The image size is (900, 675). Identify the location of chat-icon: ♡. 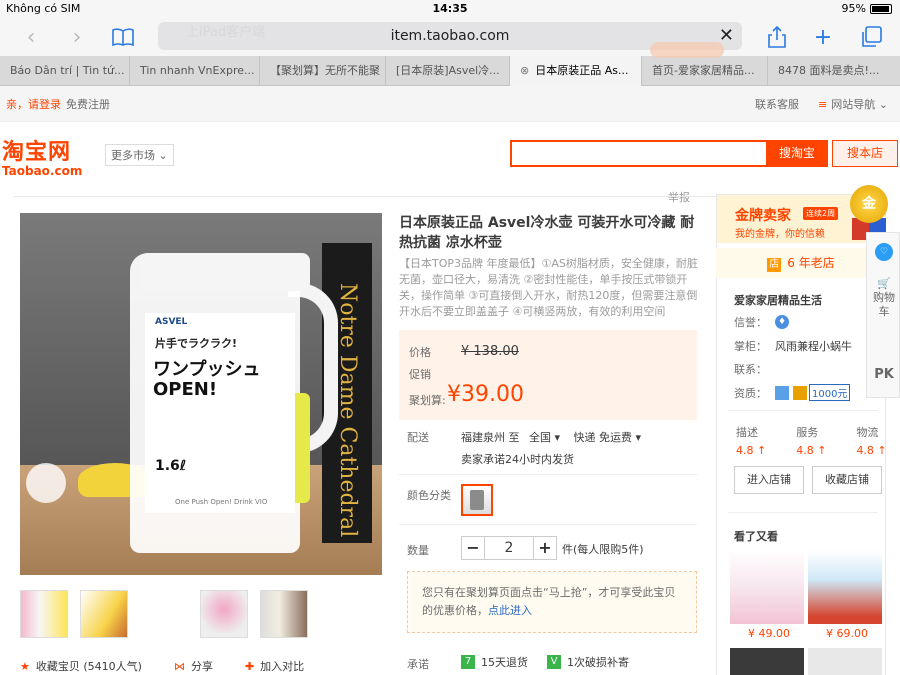
(884, 252).